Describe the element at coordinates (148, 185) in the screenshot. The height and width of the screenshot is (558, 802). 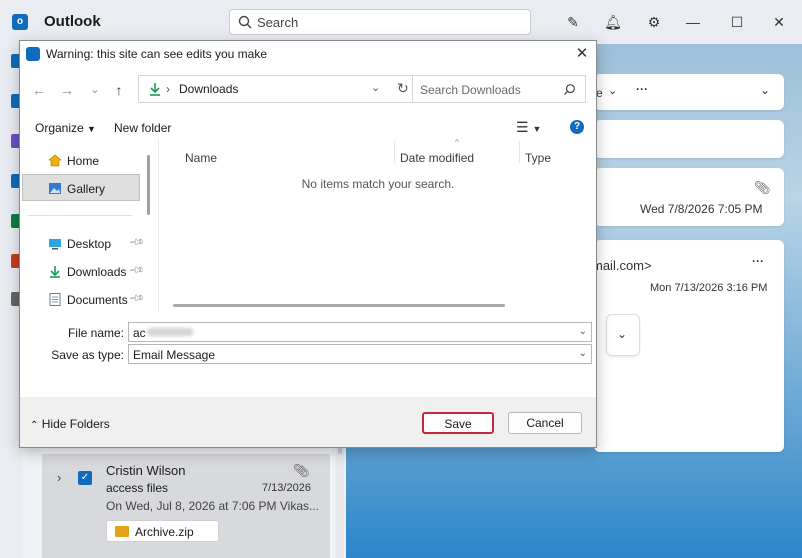
I see `nav-pane-scrollbar` at that location.